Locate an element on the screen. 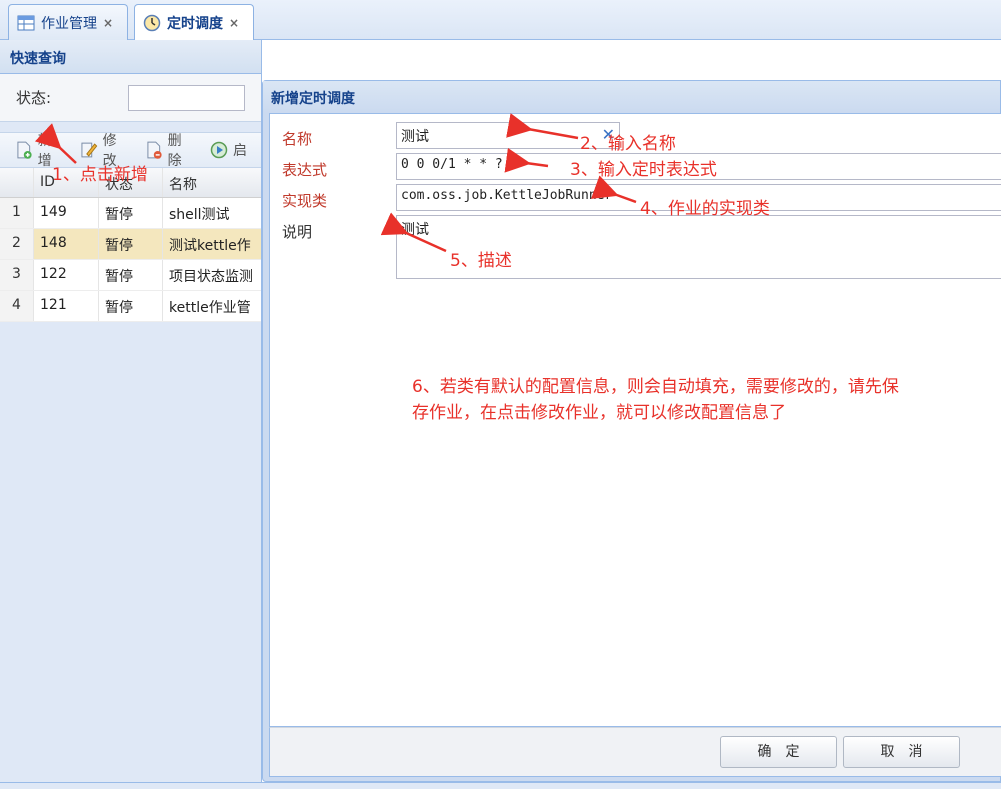 The width and height of the screenshot is (1001, 789). status-label: 状态: is located at coordinates (34, 98).